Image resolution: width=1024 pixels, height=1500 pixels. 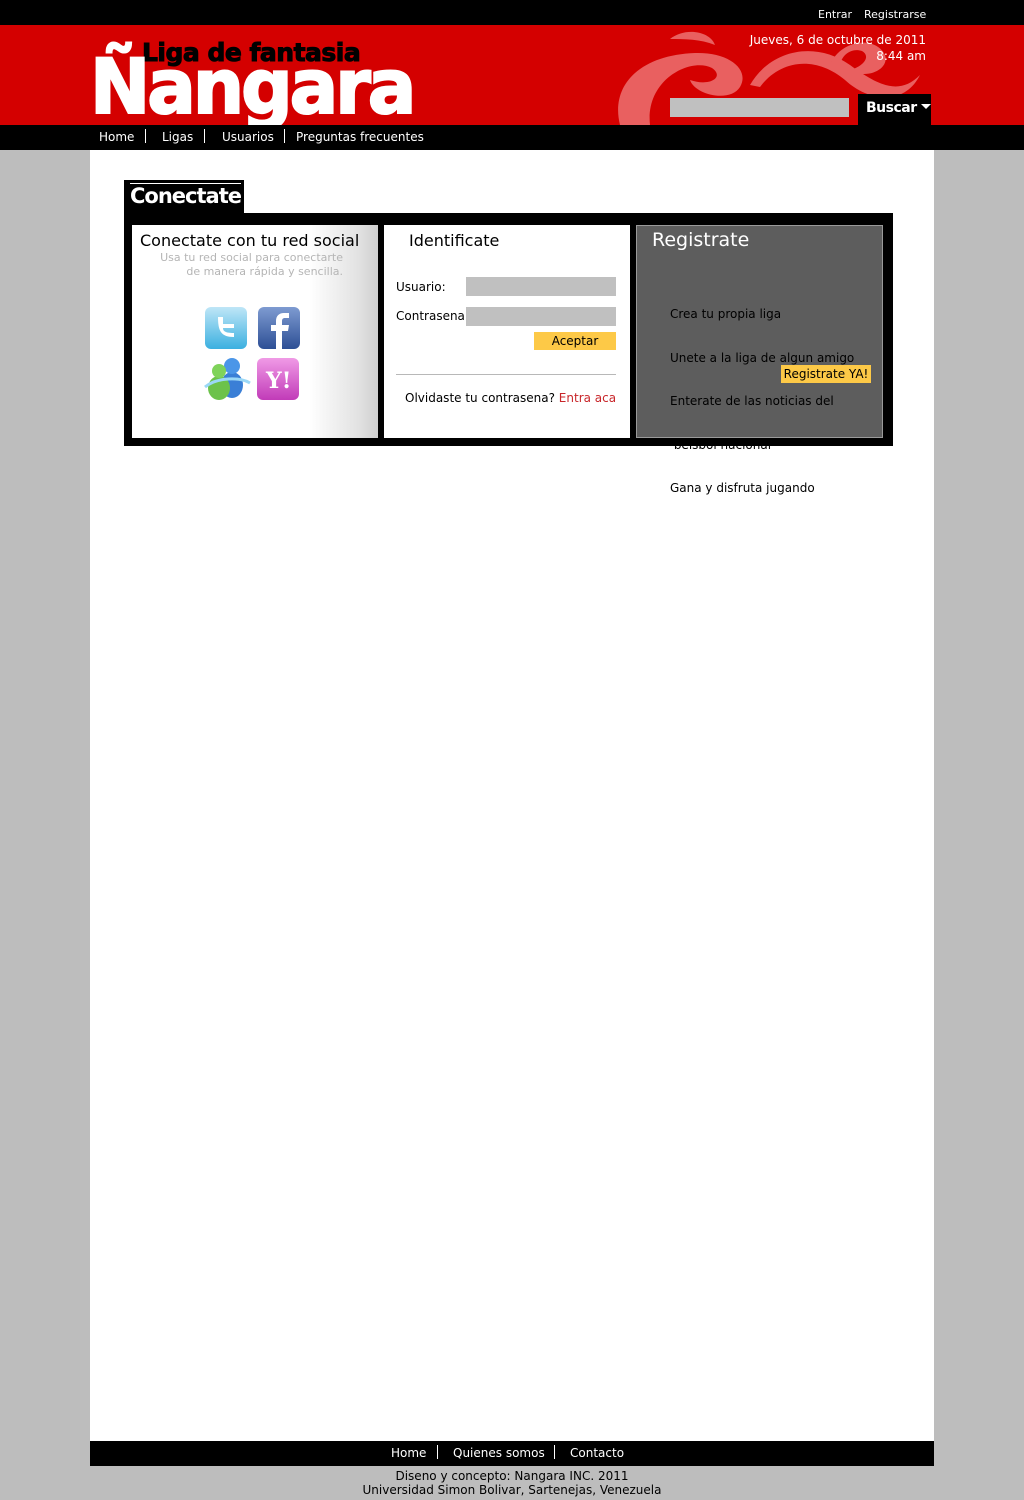 I want to click on search-input, so click(x=759, y=107).